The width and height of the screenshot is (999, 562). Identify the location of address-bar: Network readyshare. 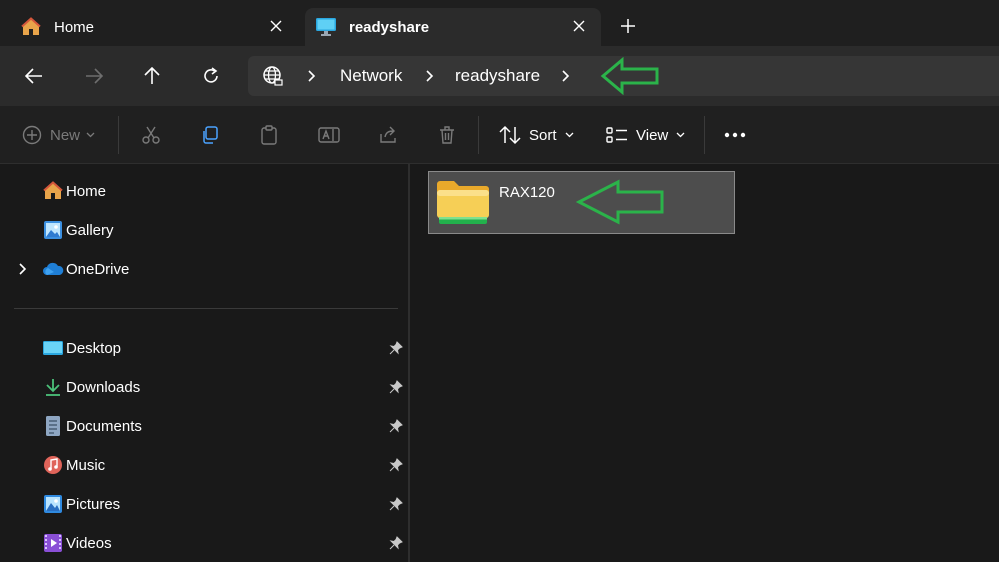
(623, 76).